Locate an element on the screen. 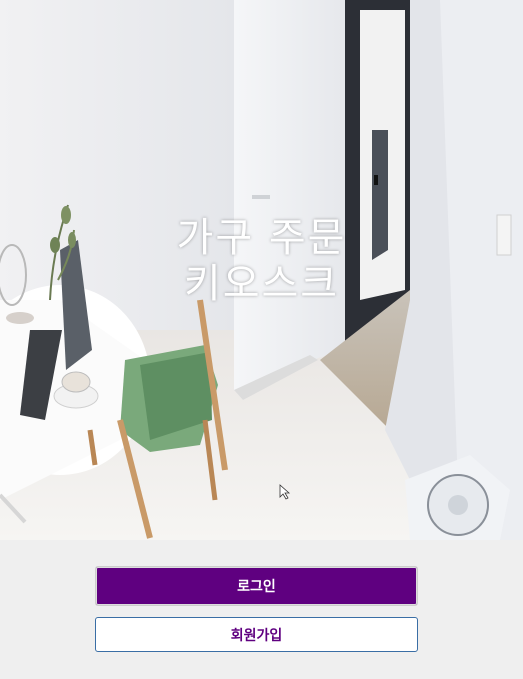 The image size is (523, 679). login-button: 로그인 is located at coordinates (256, 586).